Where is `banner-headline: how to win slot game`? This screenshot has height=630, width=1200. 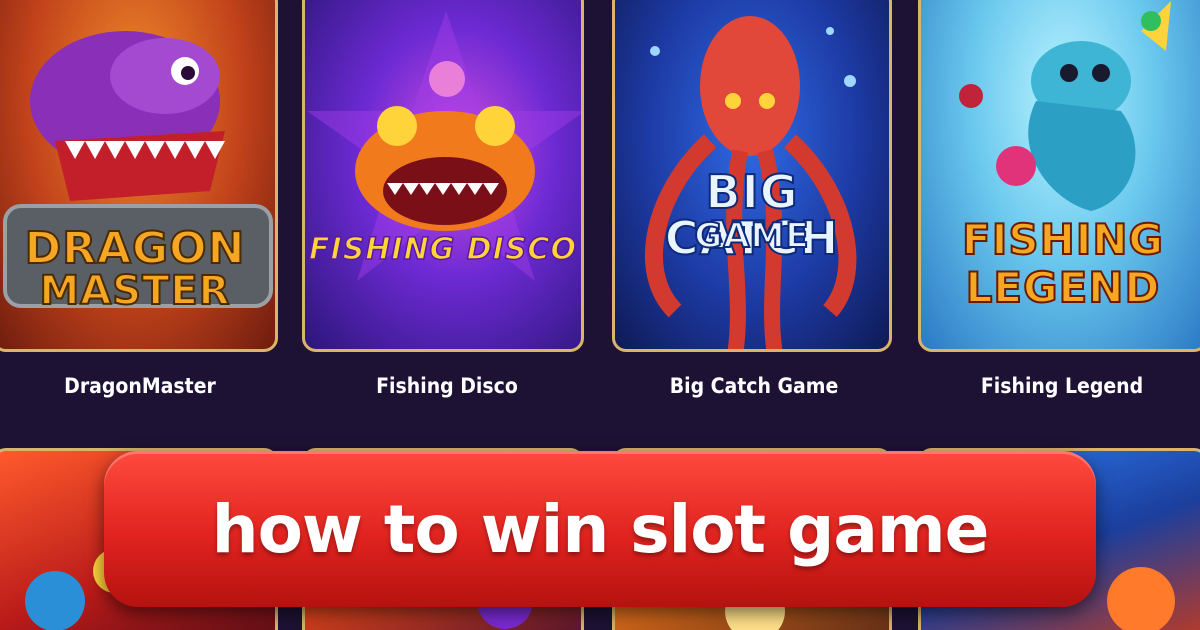
banner-headline: how to win slot game is located at coordinates (600, 529).